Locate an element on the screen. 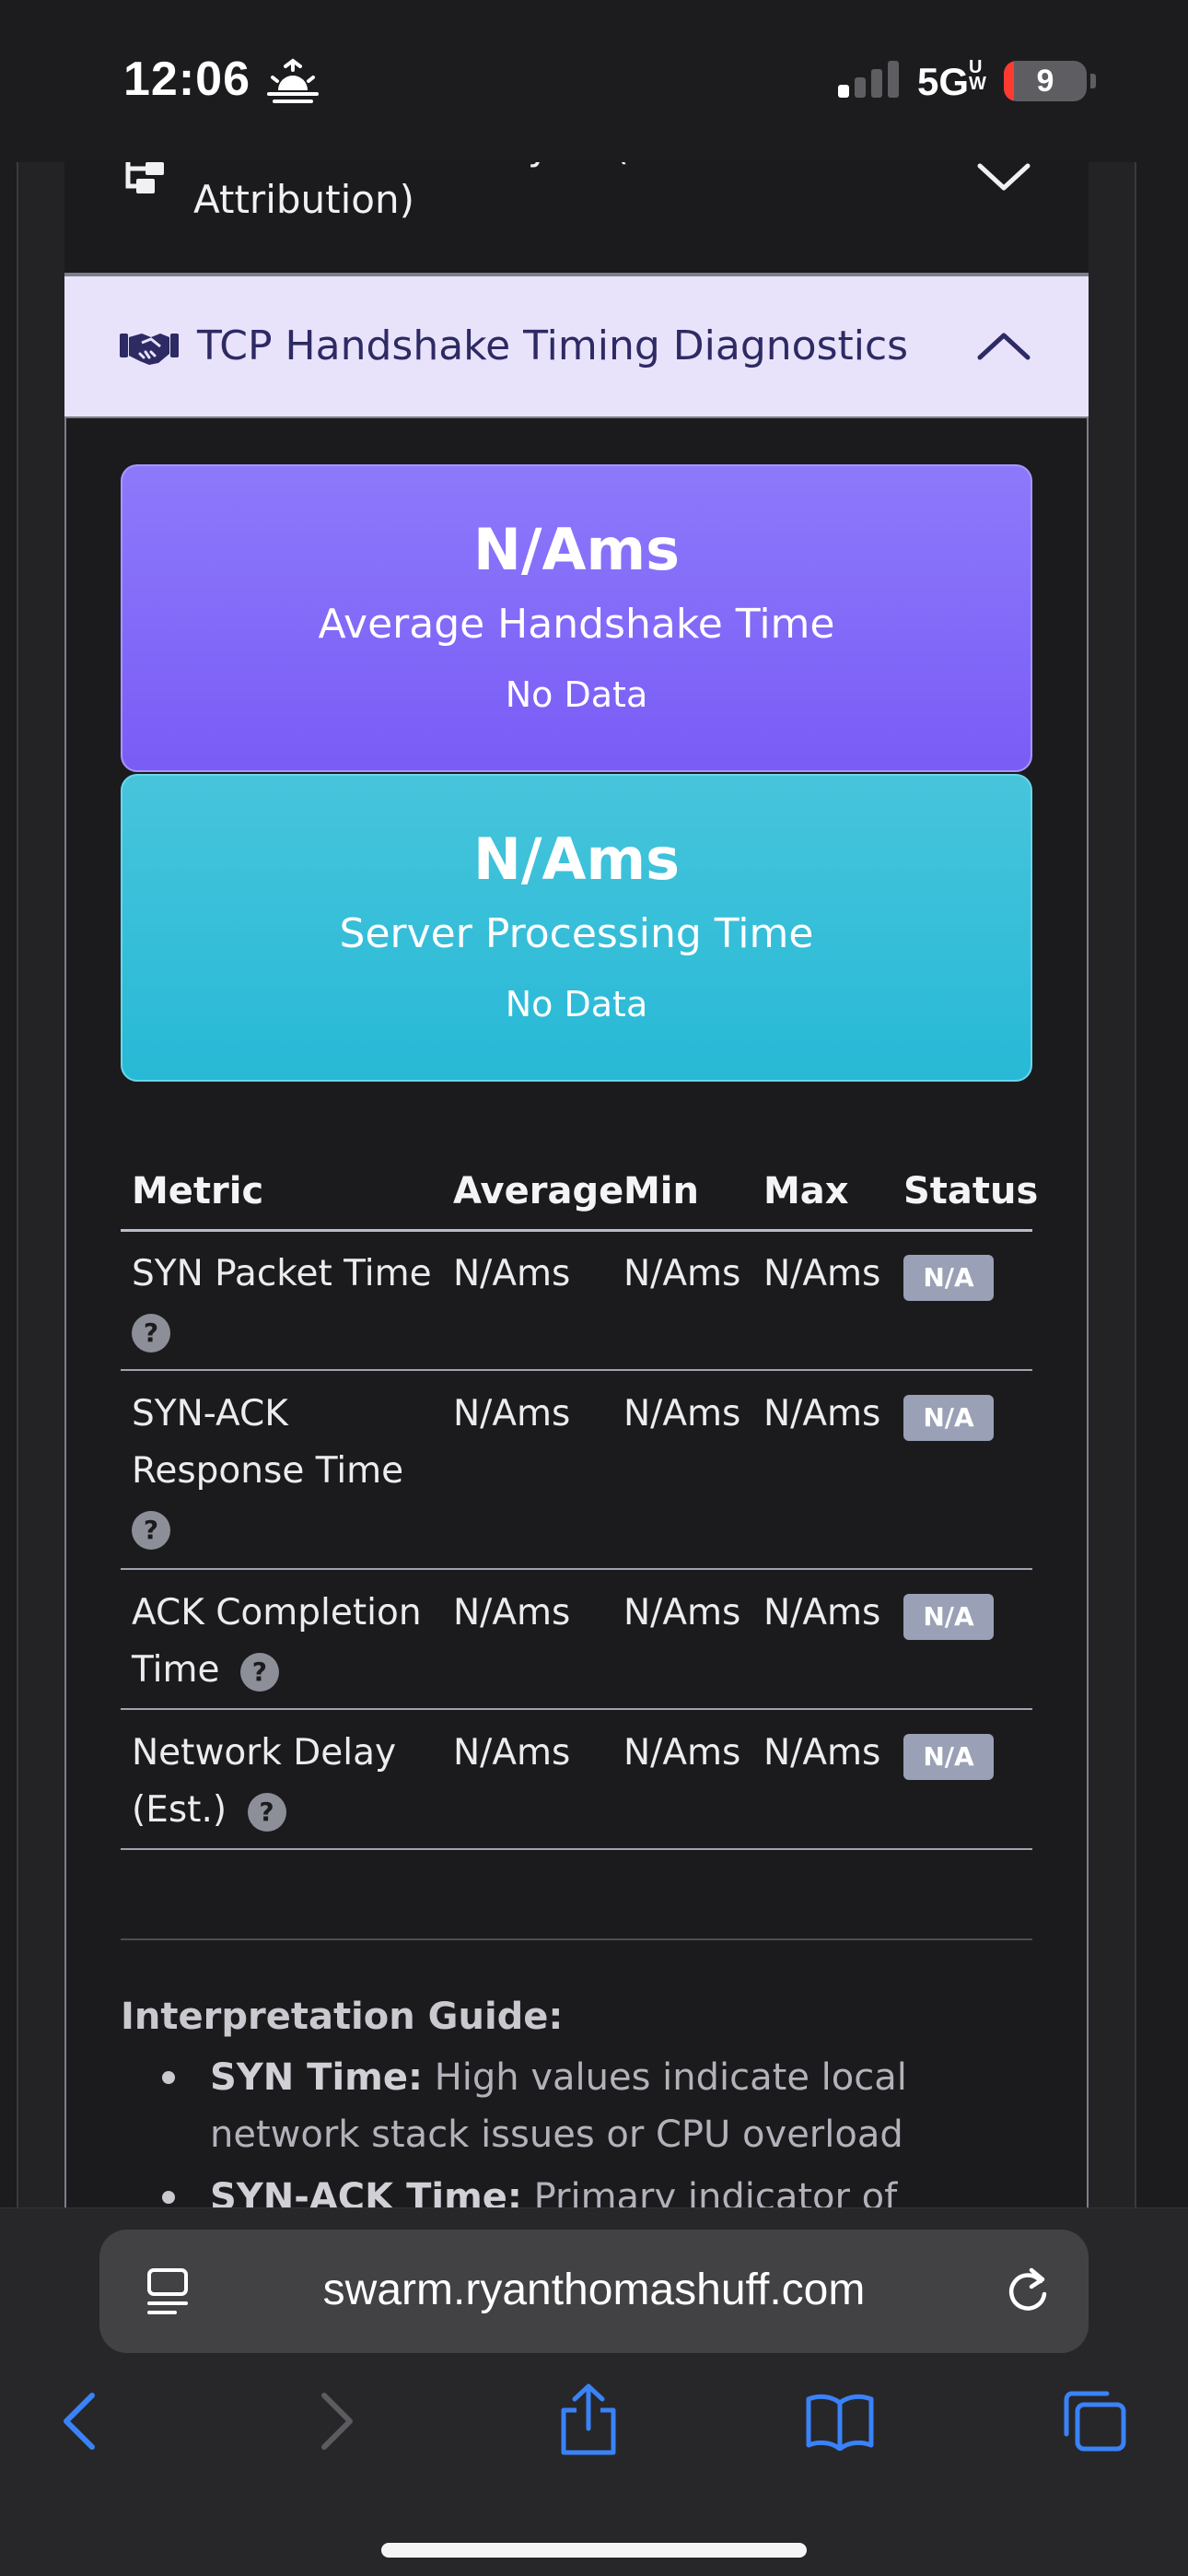  table-cell-metric: Network Delay (Est.) ? is located at coordinates (284, 1782).